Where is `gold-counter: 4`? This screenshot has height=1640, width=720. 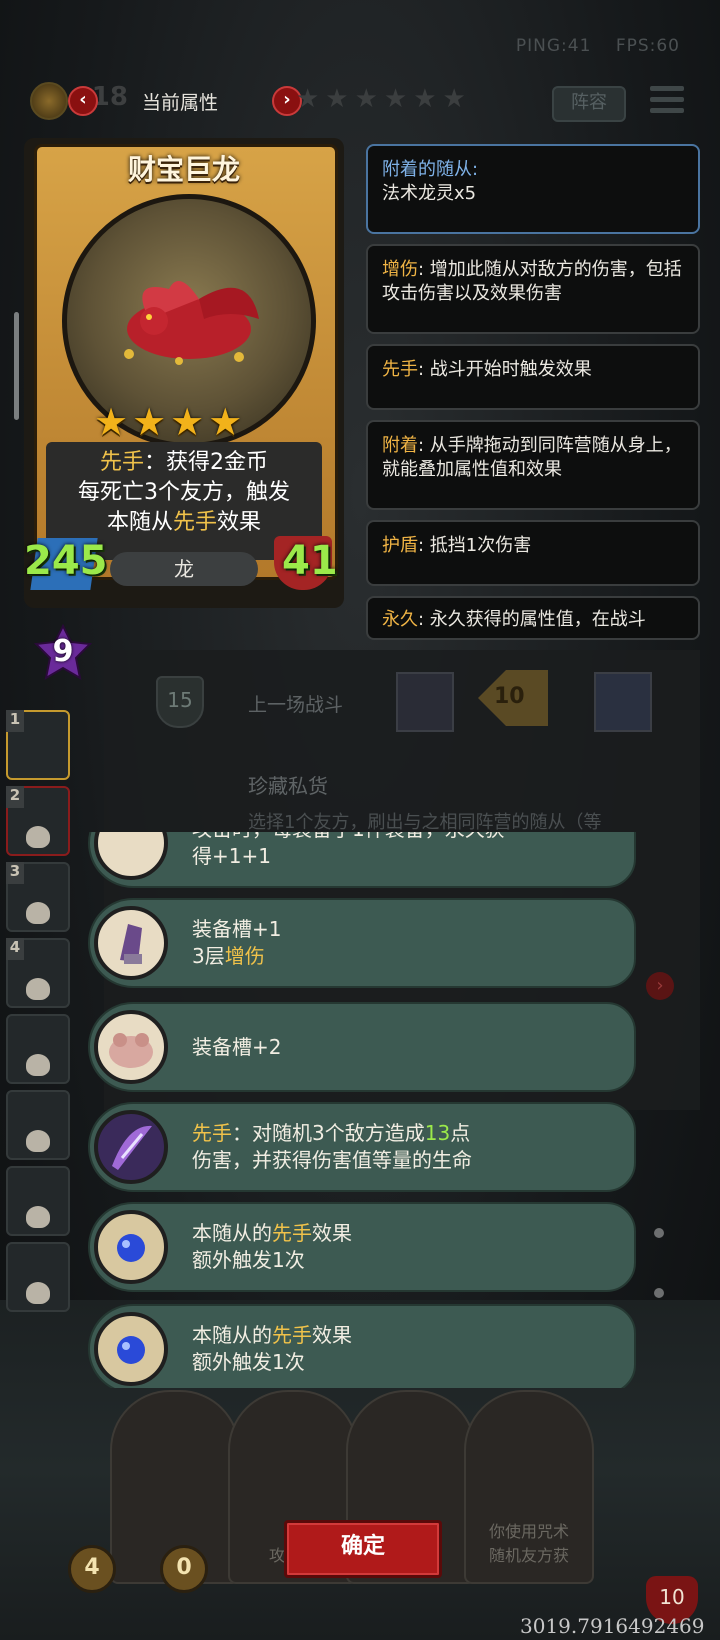
gold-counter: 4 is located at coordinates (92, 1569).